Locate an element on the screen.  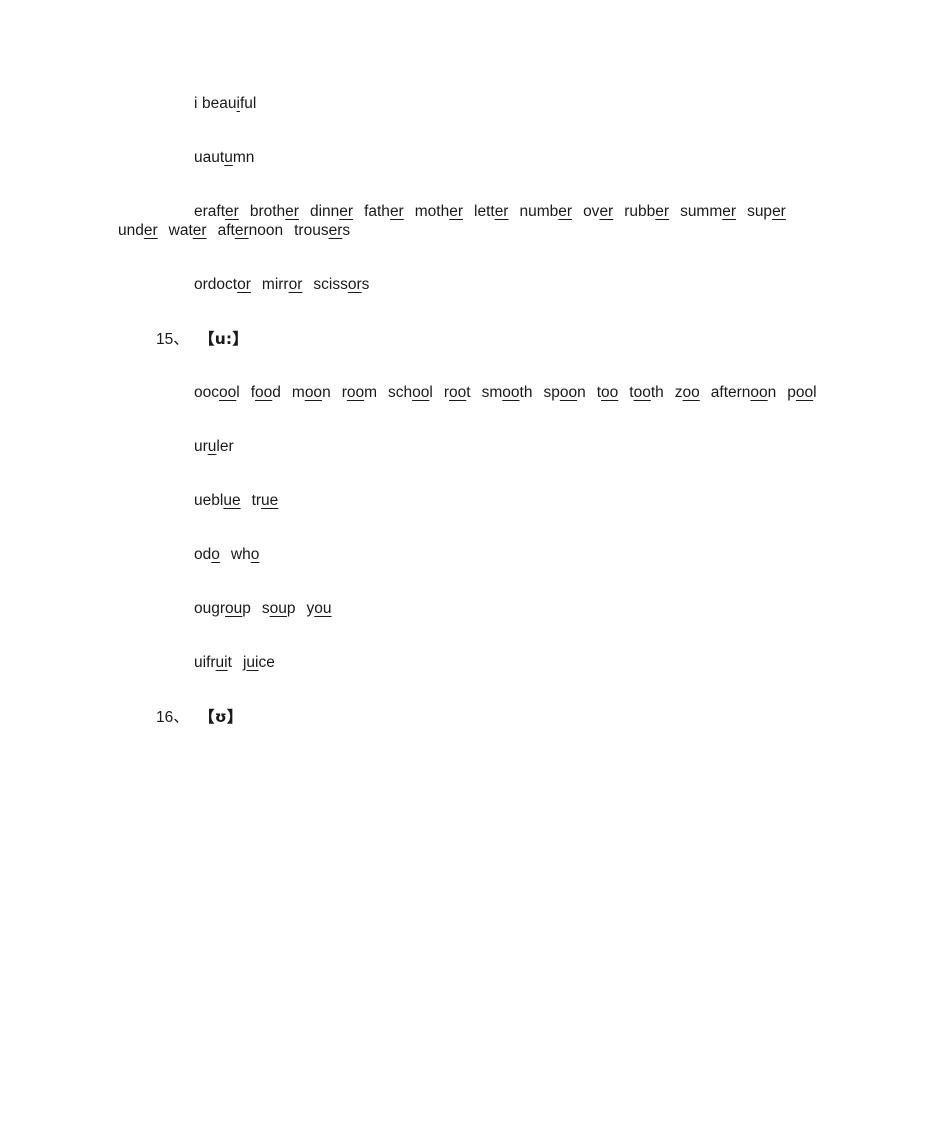
entry-or: ordoctor mirror scissors is located at coordinates (475, 285).